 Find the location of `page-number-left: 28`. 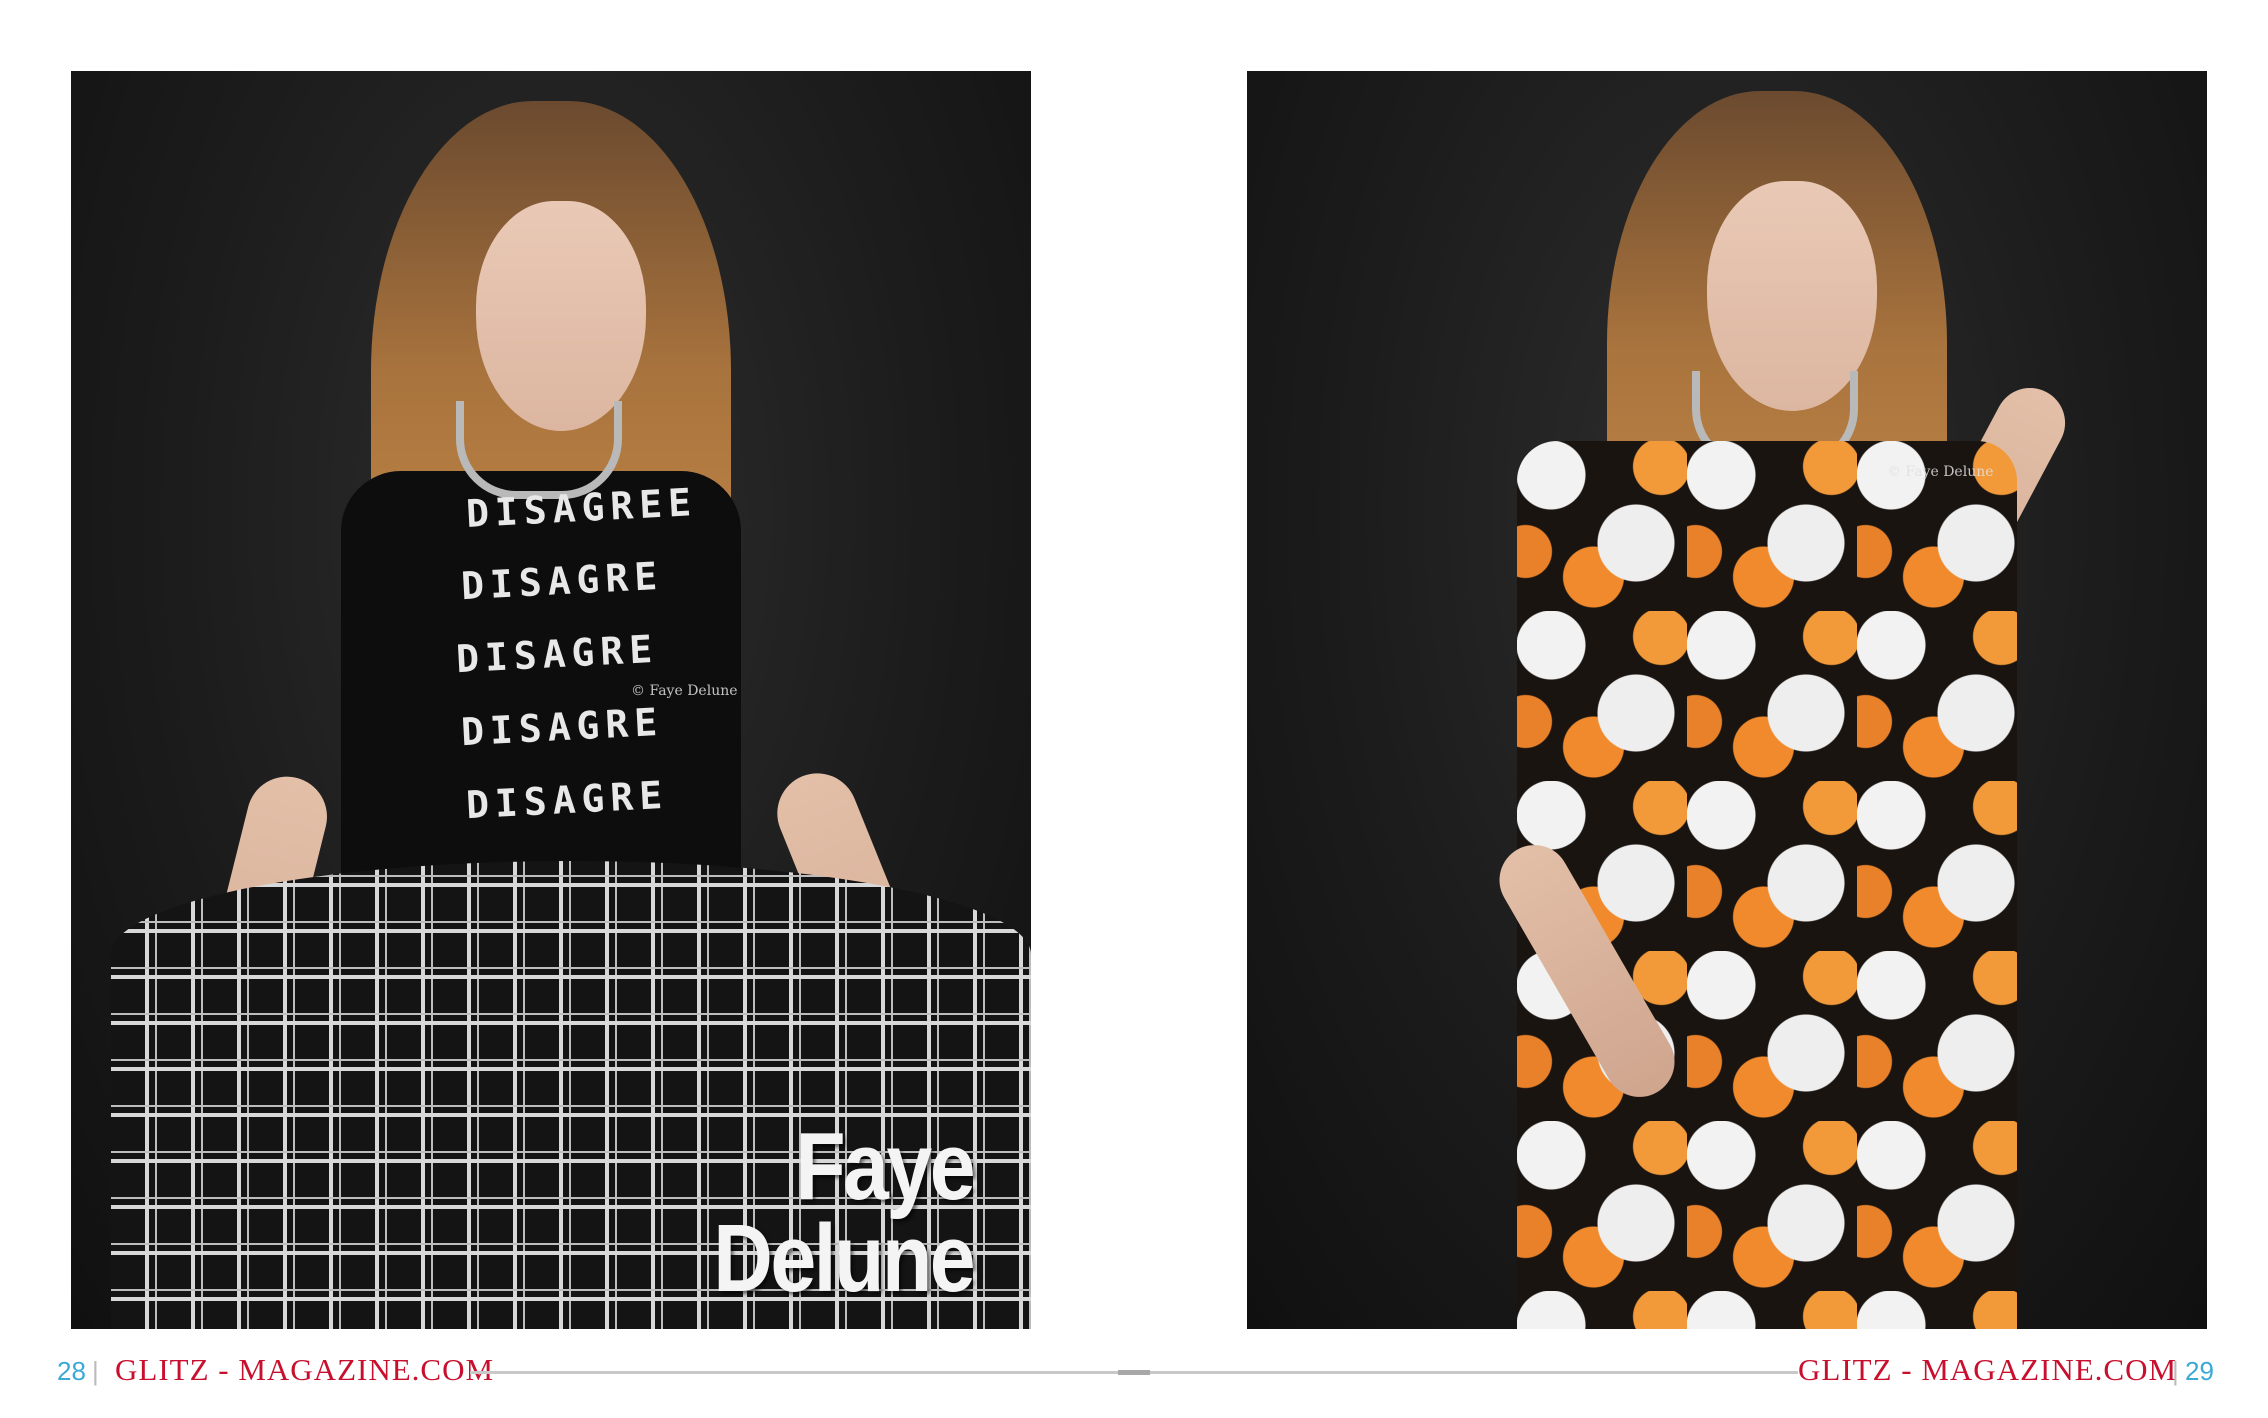

page-number-left: 28 is located at coordinates (71, 1371).